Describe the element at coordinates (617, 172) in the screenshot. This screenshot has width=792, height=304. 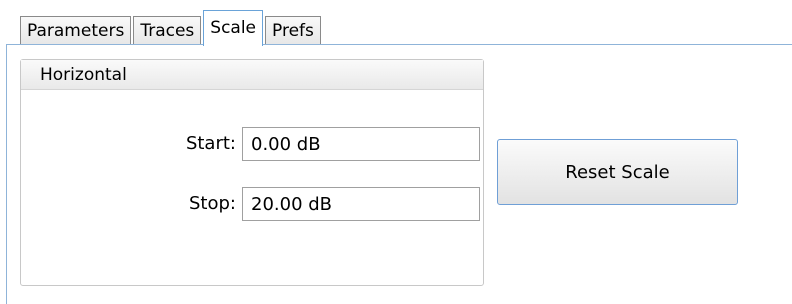
I see `reset-scale-button: Reset Scale` at that location.